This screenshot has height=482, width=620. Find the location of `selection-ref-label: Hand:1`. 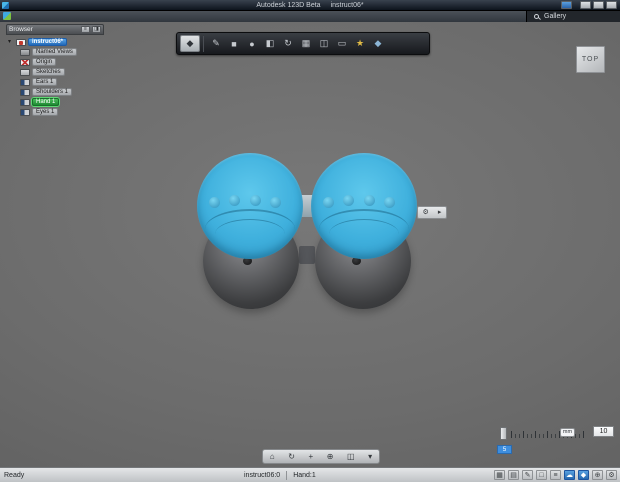

selection-ref-label: Hand:1 is located at coordinates (304, 475).